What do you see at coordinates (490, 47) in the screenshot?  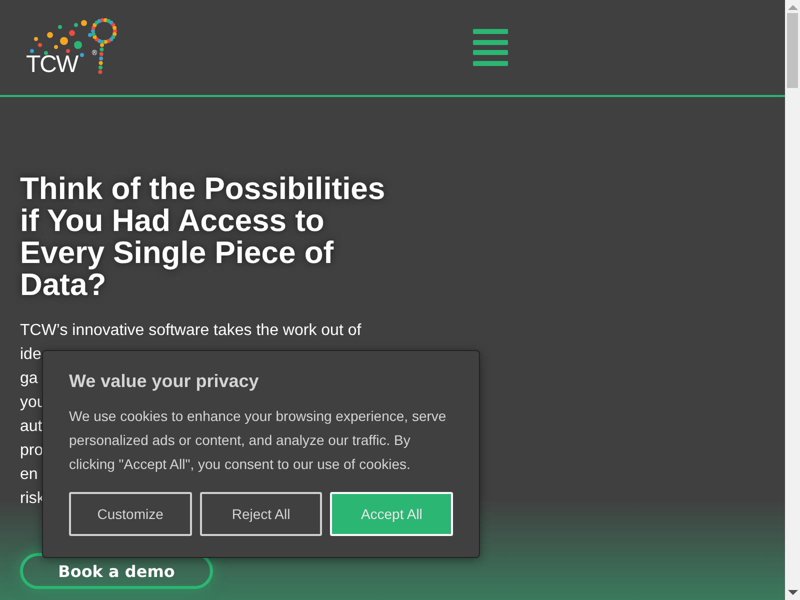 I see `menu-icon` at bounding box center [490, 47].